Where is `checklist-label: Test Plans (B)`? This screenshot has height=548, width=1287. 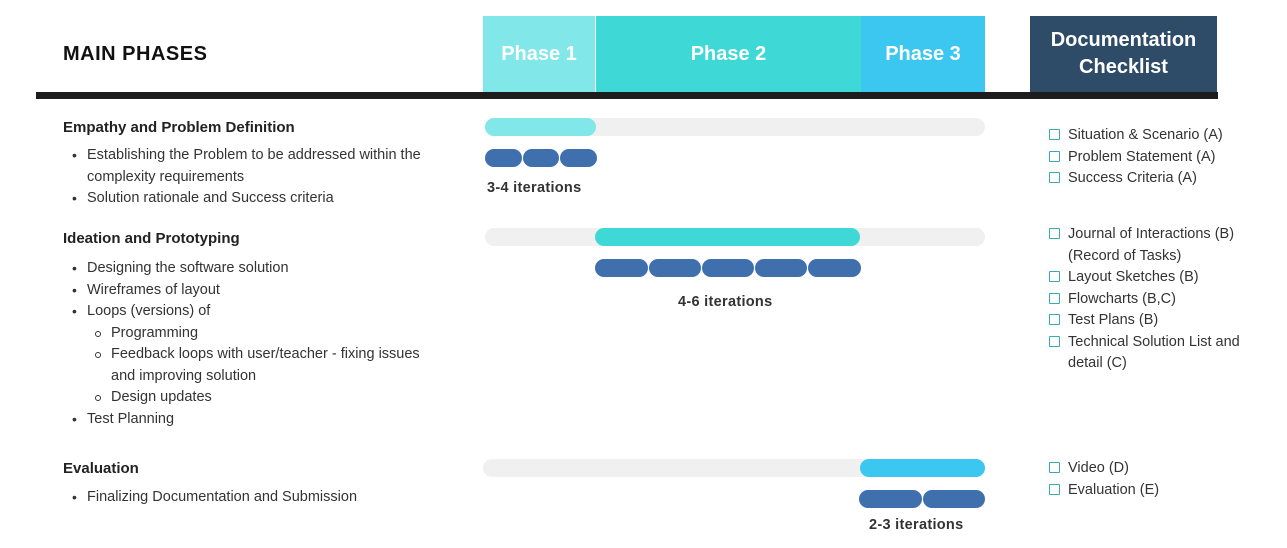
checklist-label: Test Plans (B) is located at coordinates (1113, 320).